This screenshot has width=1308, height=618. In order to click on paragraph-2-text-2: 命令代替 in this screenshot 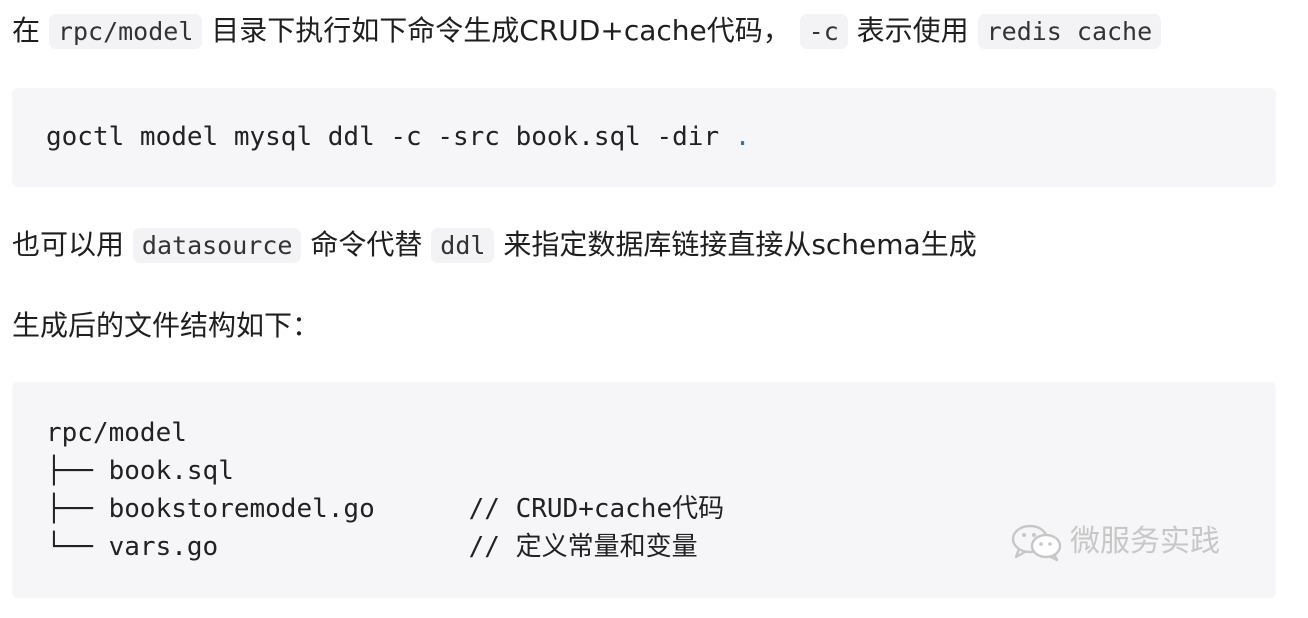, I will do `click(366, 244)`.